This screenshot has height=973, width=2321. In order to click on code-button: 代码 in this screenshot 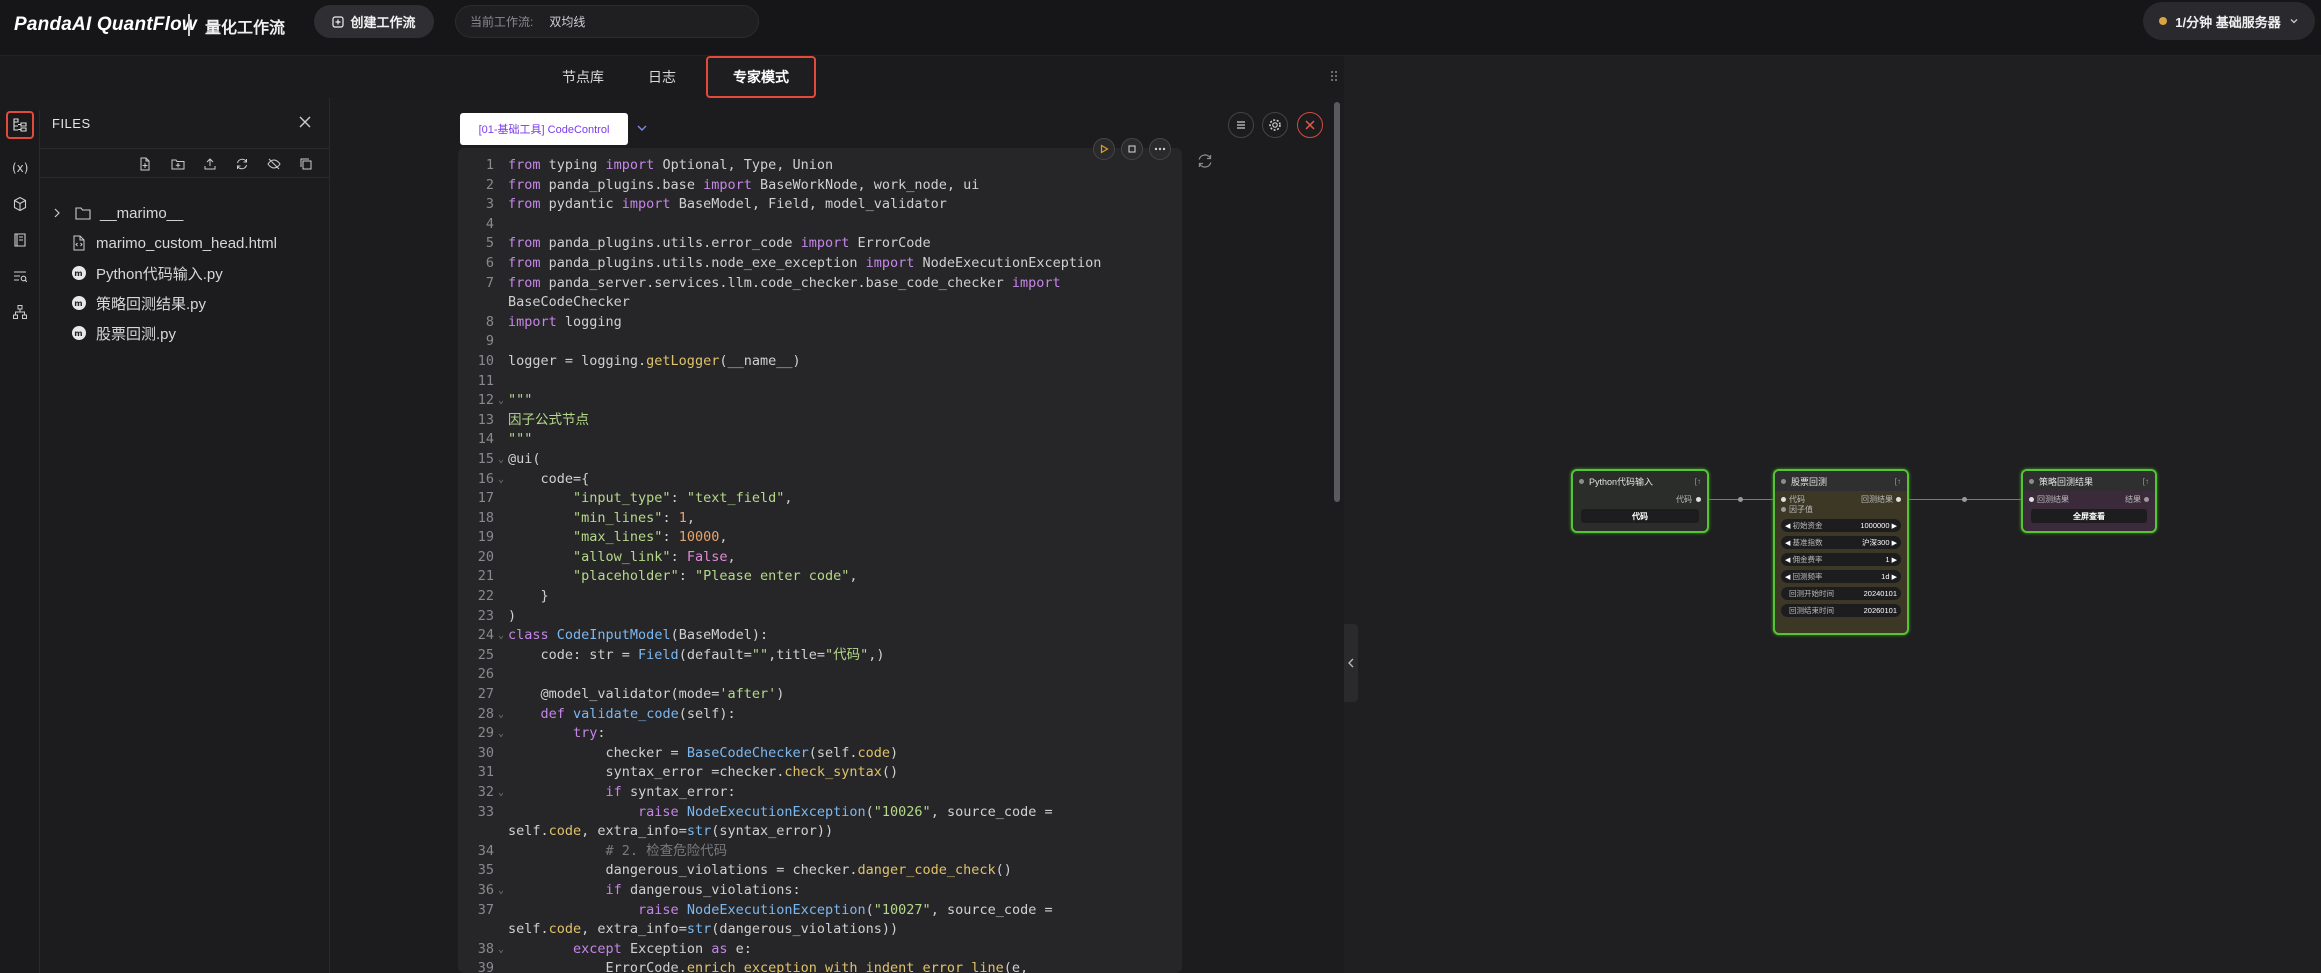, I will do `click(1640, 516)`.